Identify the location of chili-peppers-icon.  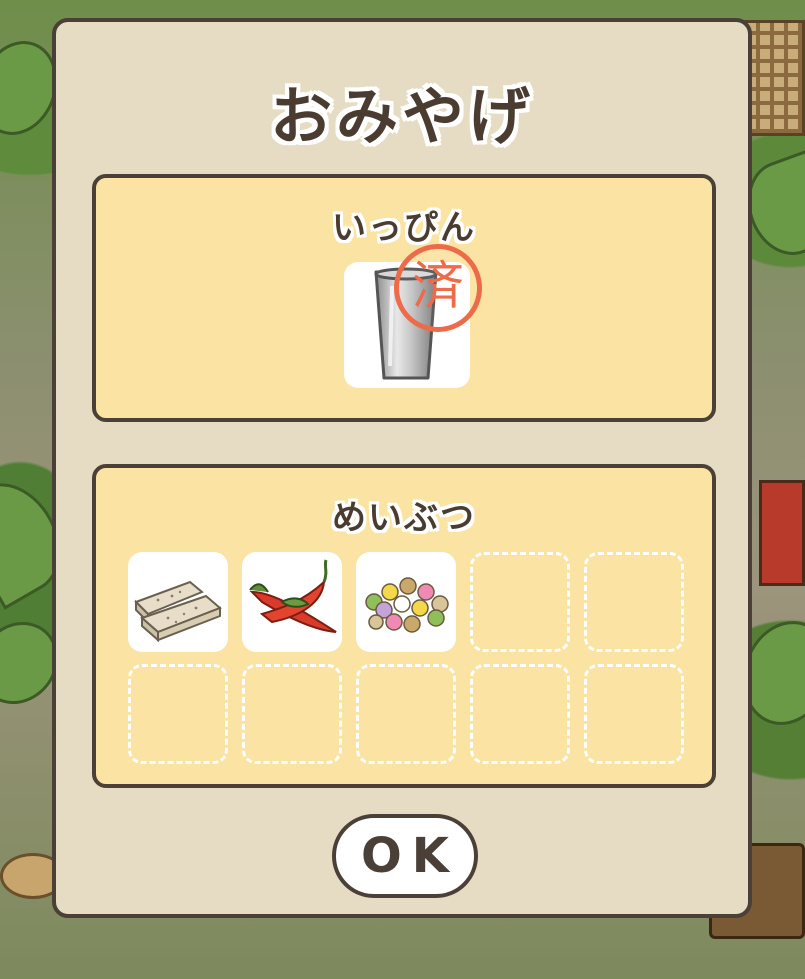
(293, 596).